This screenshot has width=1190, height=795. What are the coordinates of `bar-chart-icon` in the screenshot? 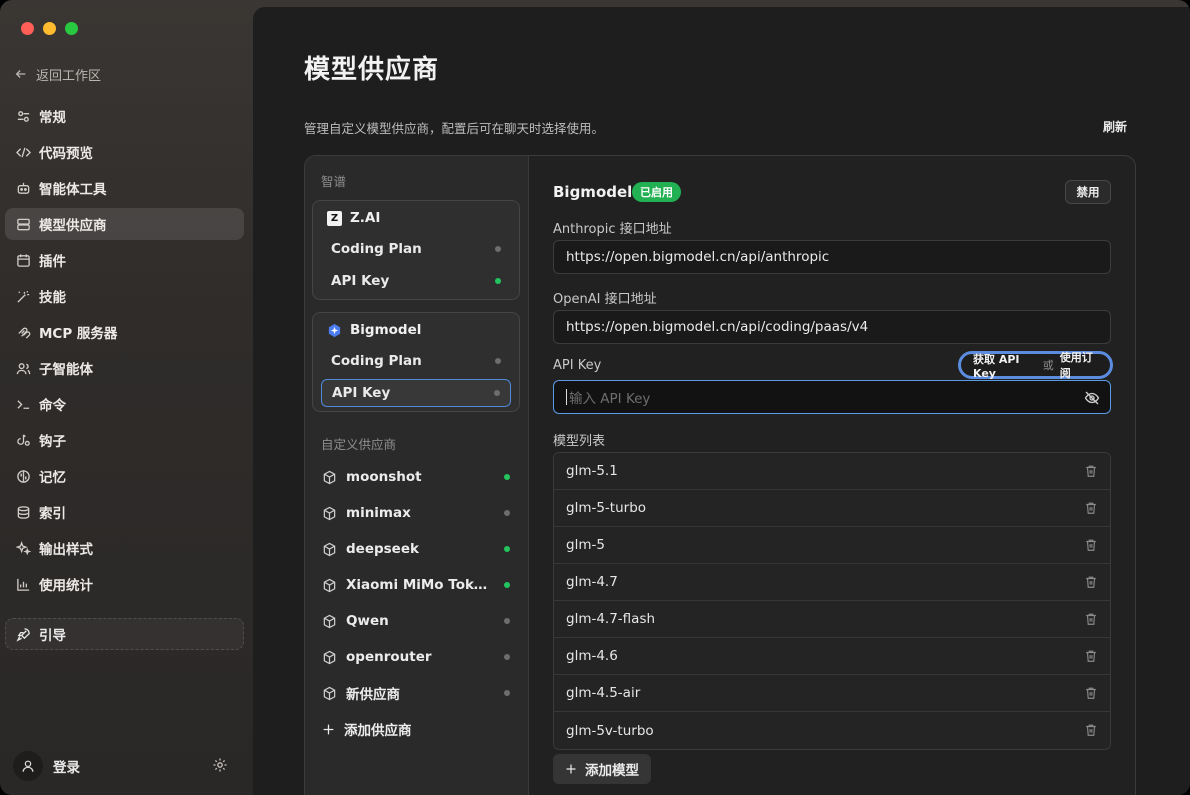 It's located at (23, 584).